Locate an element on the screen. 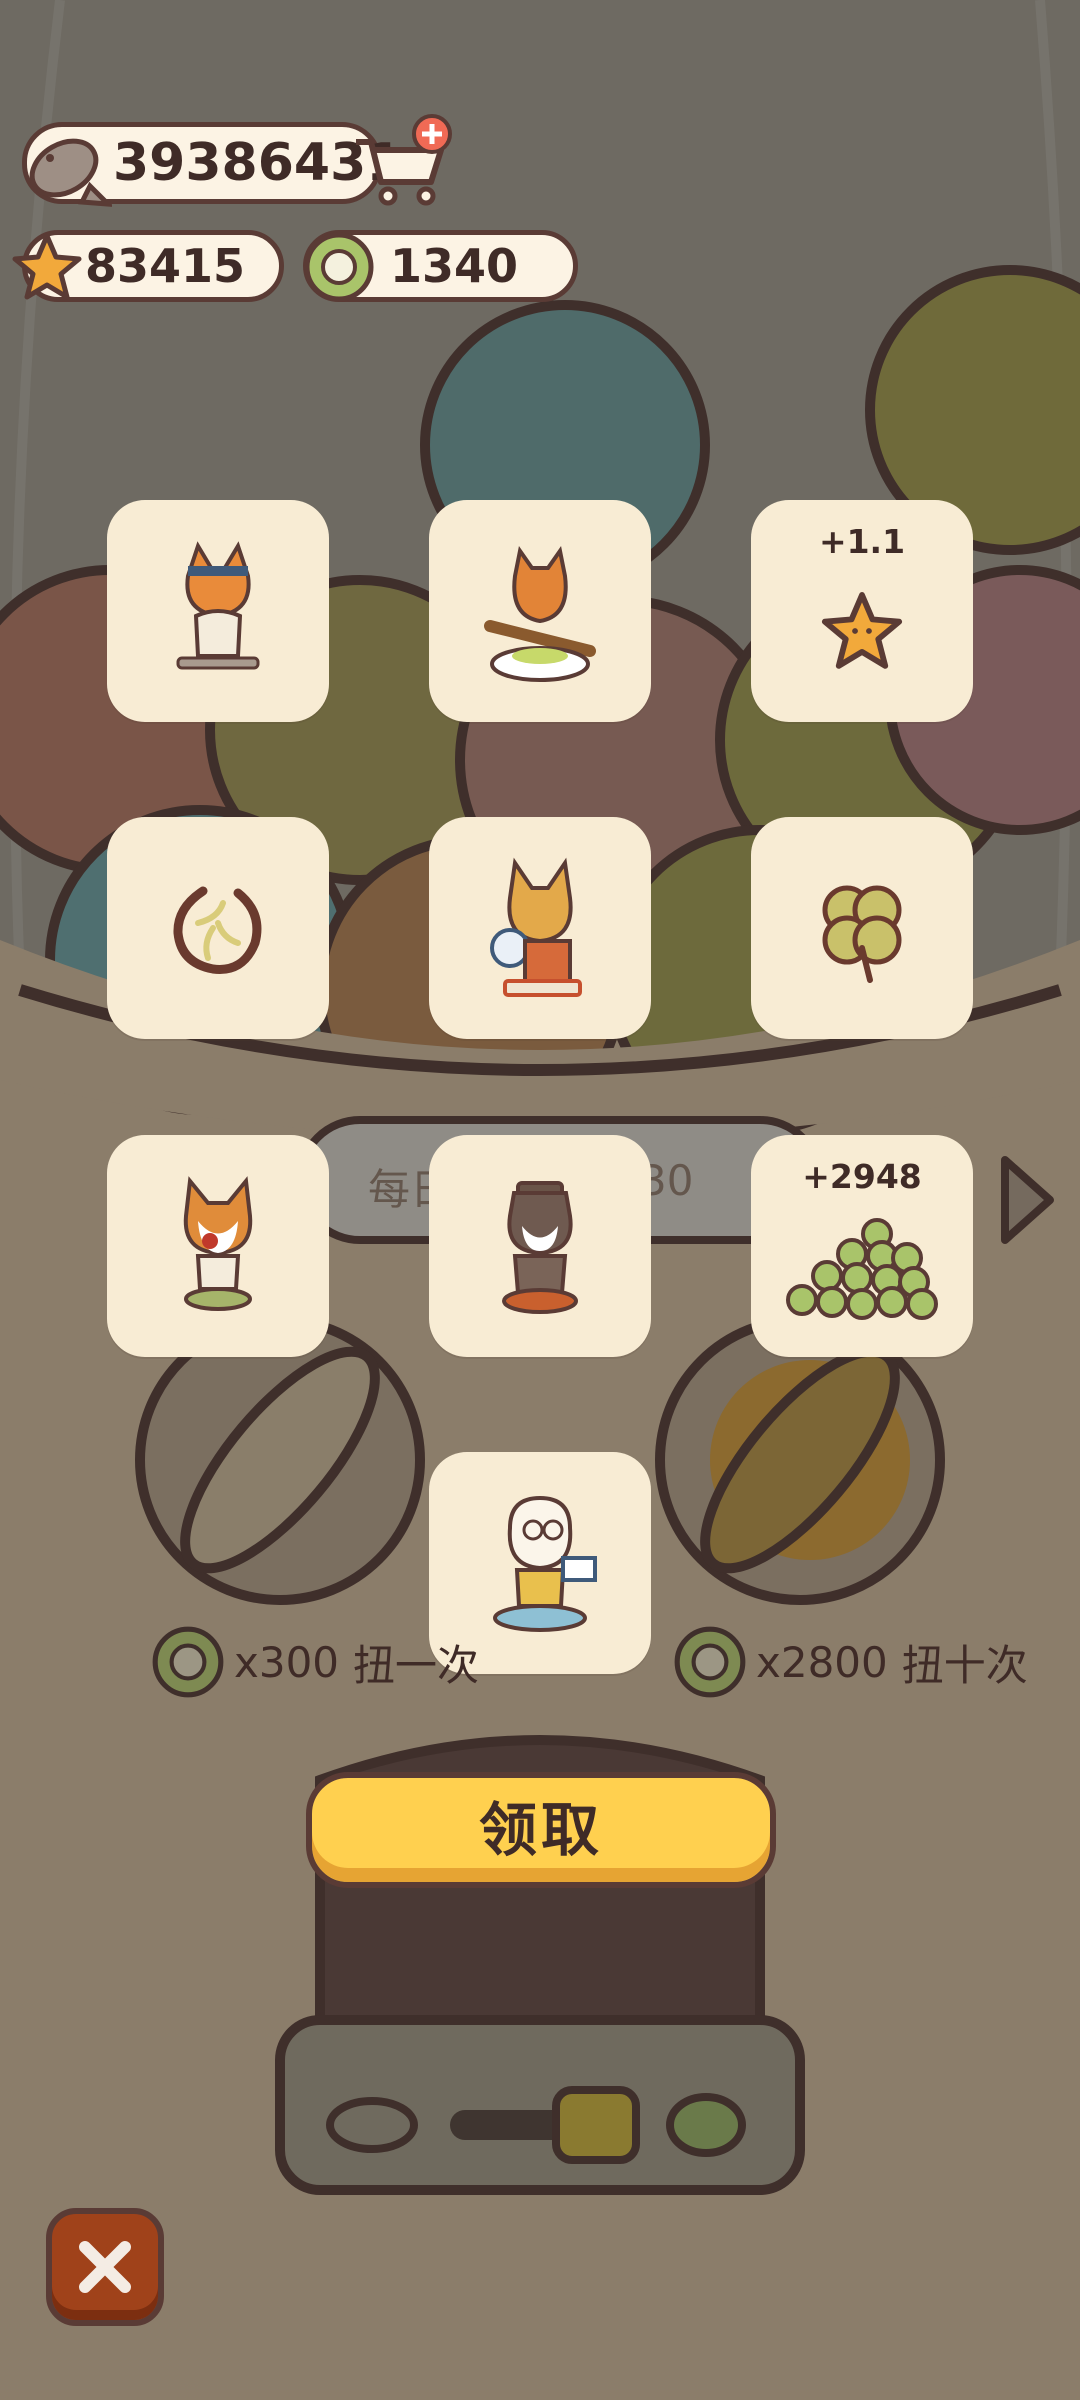 The width and height of the screenshot is (1080, 2400). reward-card-ring is located at coordinates (218, 928).